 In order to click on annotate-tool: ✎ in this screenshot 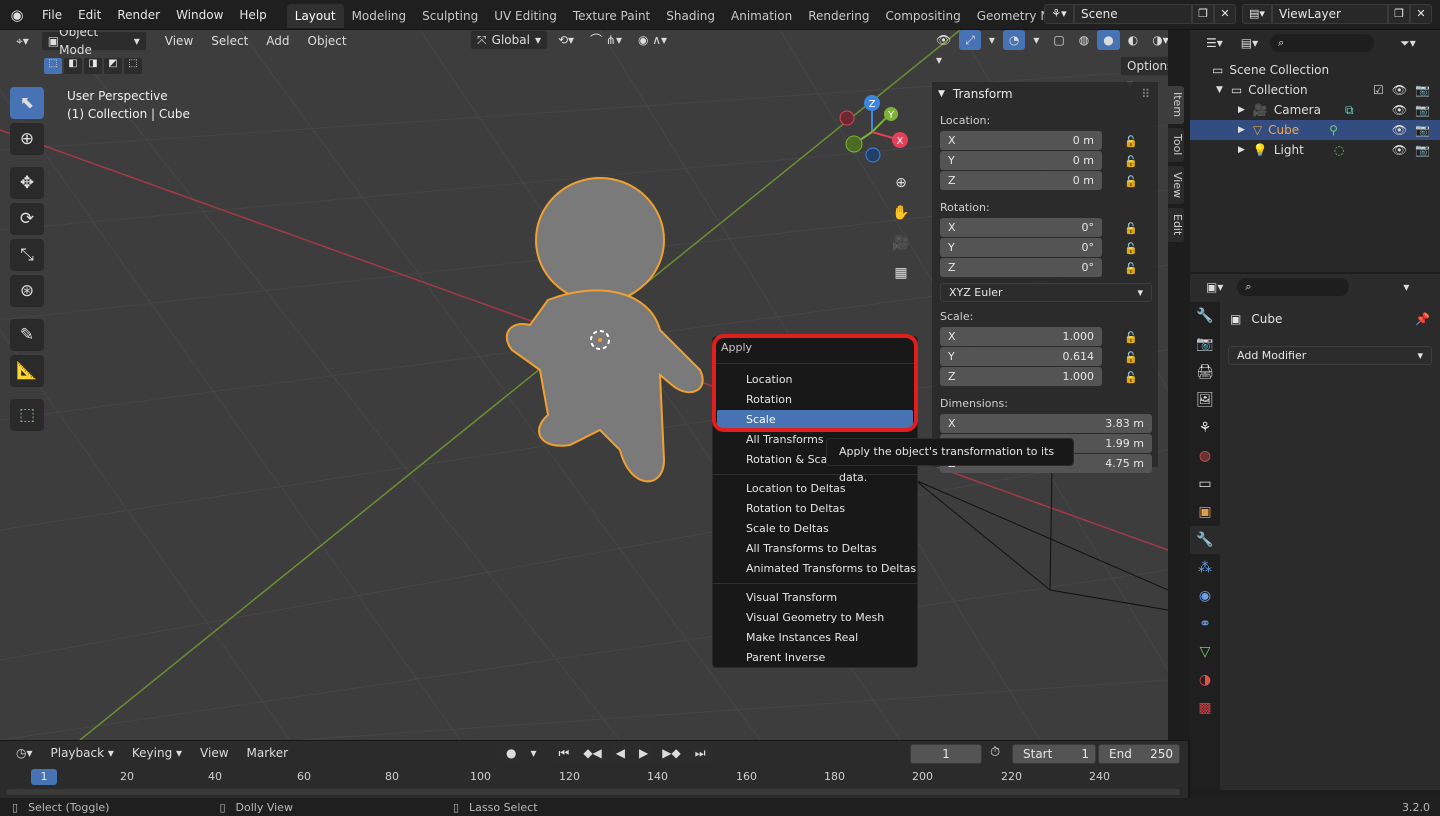, I will do `click(27, 335)`.